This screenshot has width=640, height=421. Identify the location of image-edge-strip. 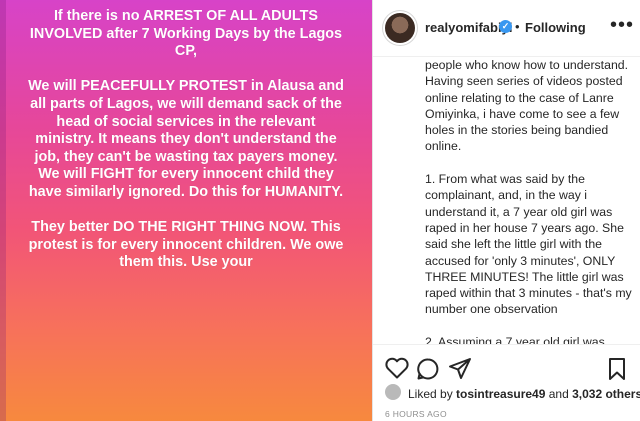
(3, 210).